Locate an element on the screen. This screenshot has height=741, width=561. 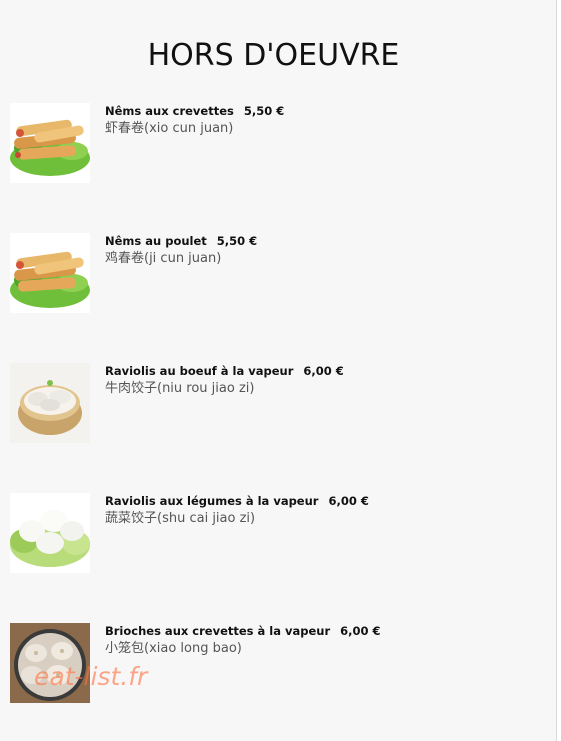
dumpling-basket-icon is located at coordinates (50, 403).